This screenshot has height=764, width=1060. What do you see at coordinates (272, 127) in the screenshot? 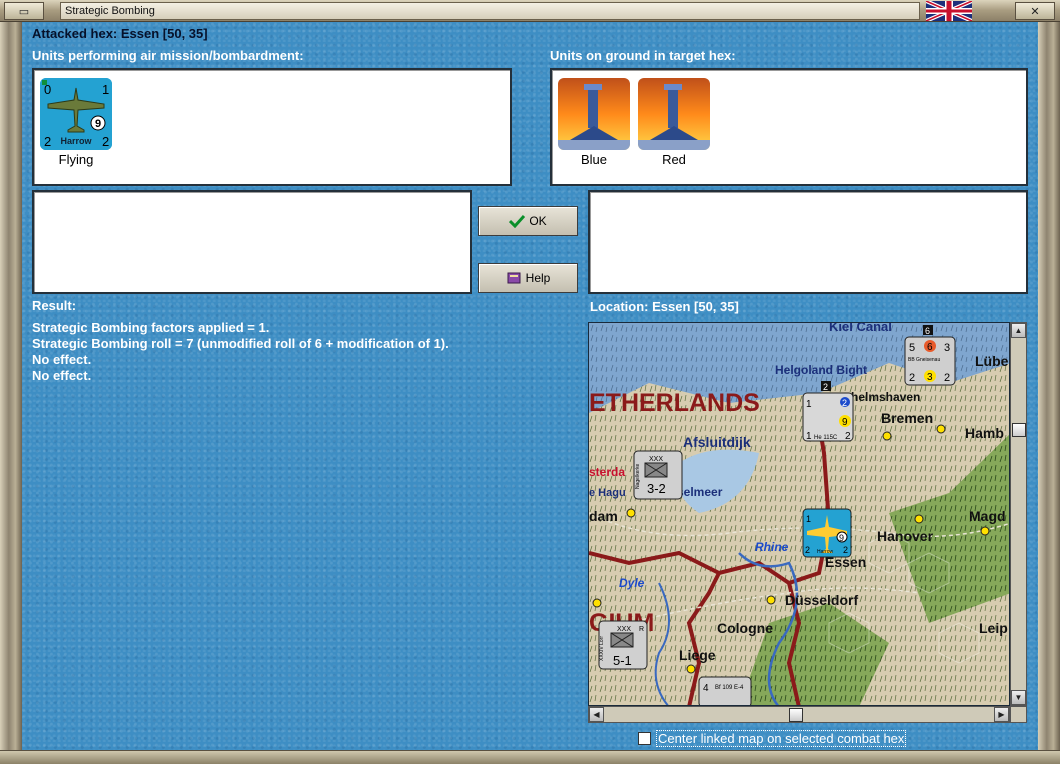
I see `air-units-list: 9 0 1 2 2 Harrow Flying` at bounding box center [272, 127].